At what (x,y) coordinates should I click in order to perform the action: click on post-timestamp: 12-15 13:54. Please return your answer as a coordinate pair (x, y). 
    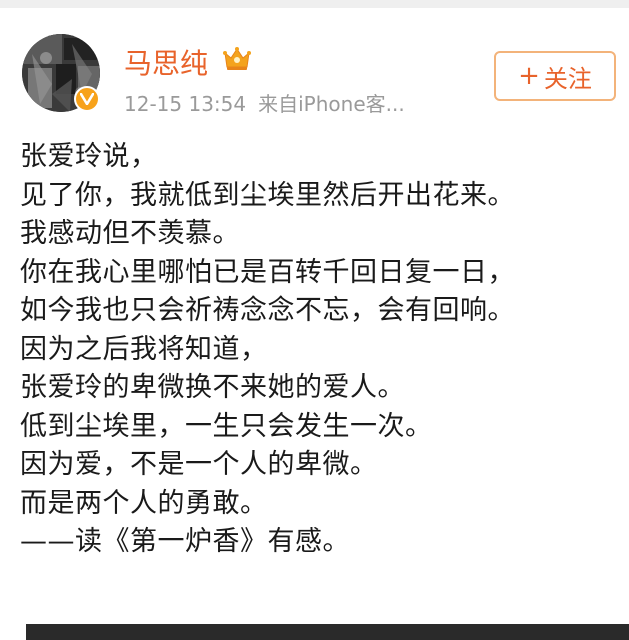
    Looking at the image, I should click on (185, 104).